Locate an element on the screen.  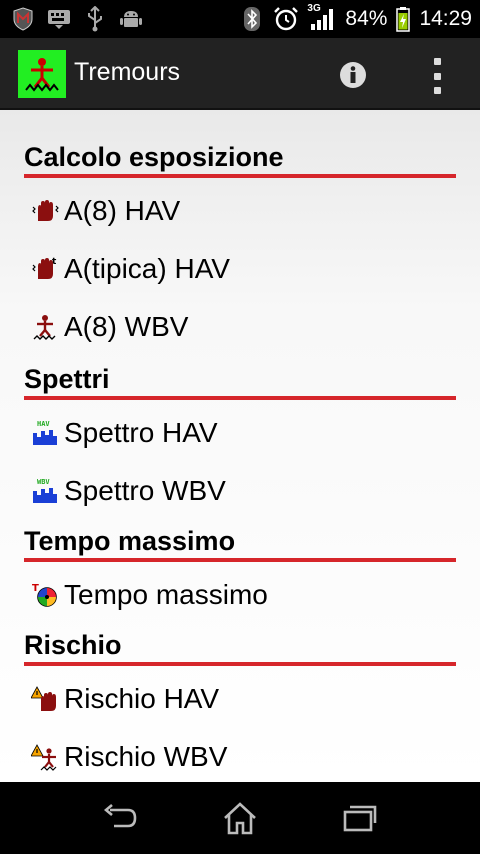
svg-text: WBV is located at coordinates (43, 482).